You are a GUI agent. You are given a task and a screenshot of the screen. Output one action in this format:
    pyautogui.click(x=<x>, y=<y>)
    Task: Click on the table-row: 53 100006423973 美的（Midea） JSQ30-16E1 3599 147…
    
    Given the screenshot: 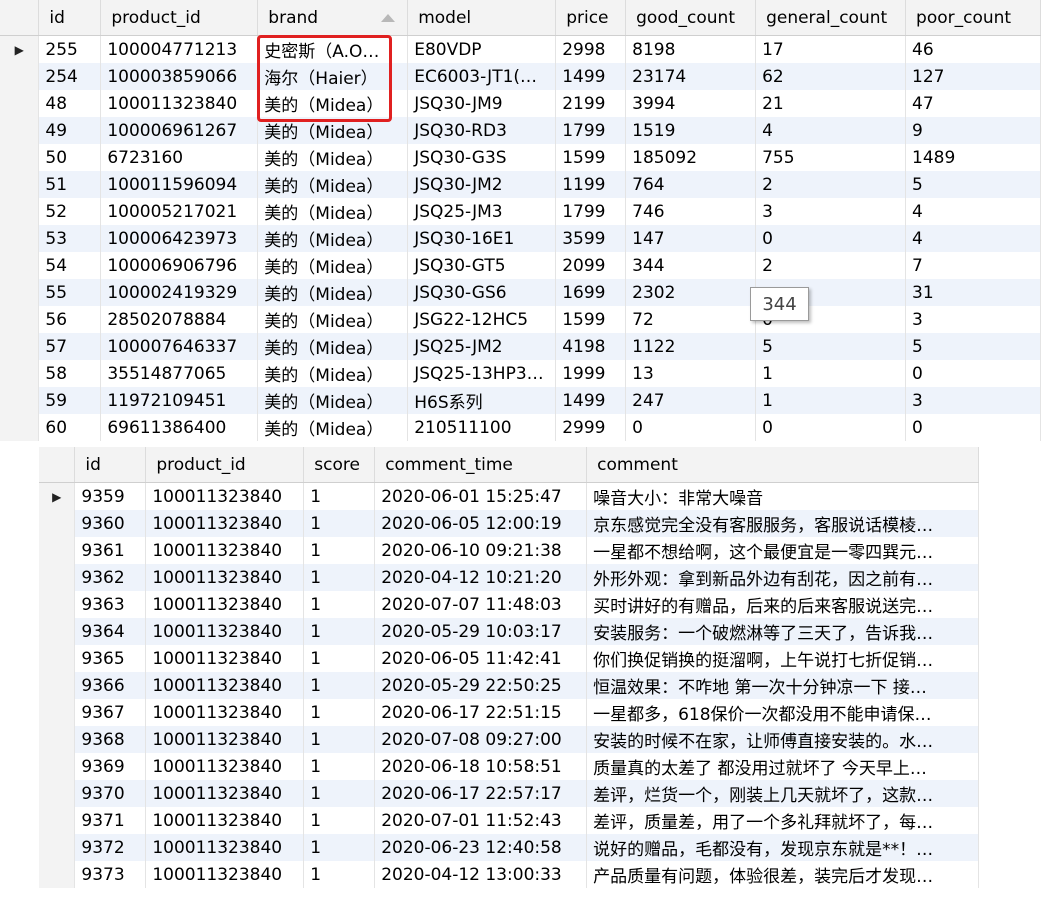 What is the action you would take?
    pyautogui.click(x=520, y=238)
    